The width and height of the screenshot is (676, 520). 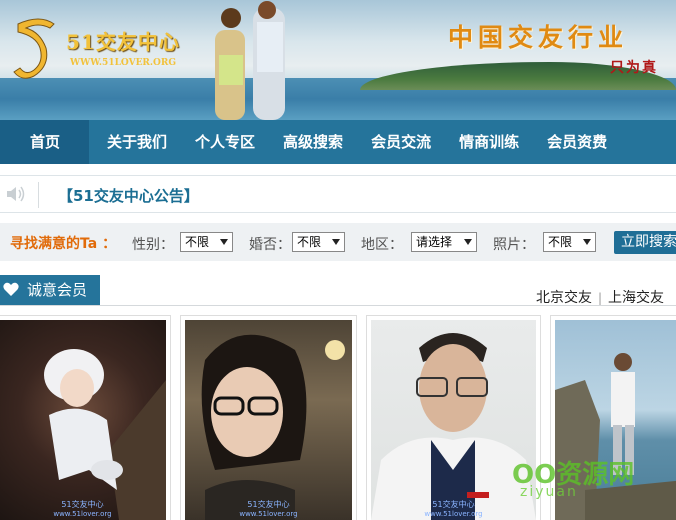 I want to click on announcement-bar: 【51交友中心公告】, so click(x=338, y=194).